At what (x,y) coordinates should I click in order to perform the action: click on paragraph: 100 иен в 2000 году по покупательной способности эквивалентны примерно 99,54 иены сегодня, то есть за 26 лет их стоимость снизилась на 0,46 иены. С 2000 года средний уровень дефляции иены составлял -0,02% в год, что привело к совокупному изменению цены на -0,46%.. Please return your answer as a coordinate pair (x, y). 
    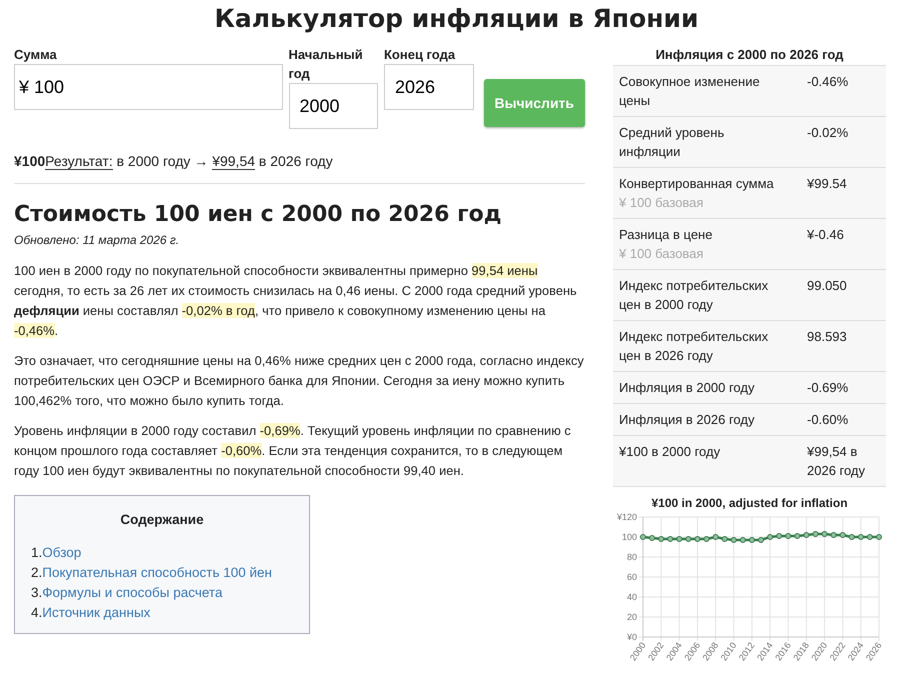
    Looking at the image, I should click on (296, 301).